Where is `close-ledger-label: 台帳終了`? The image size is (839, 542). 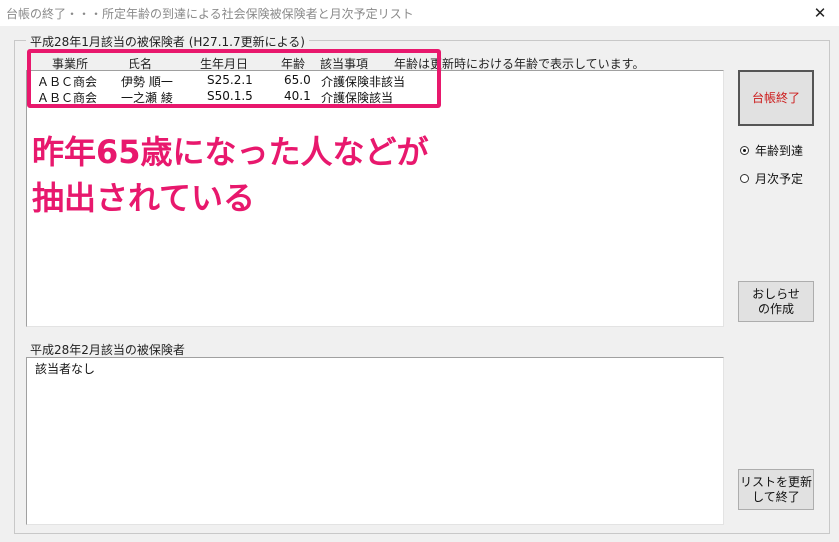 close-ledger-label: 台帳終了 is located at coordinates (775, 97).